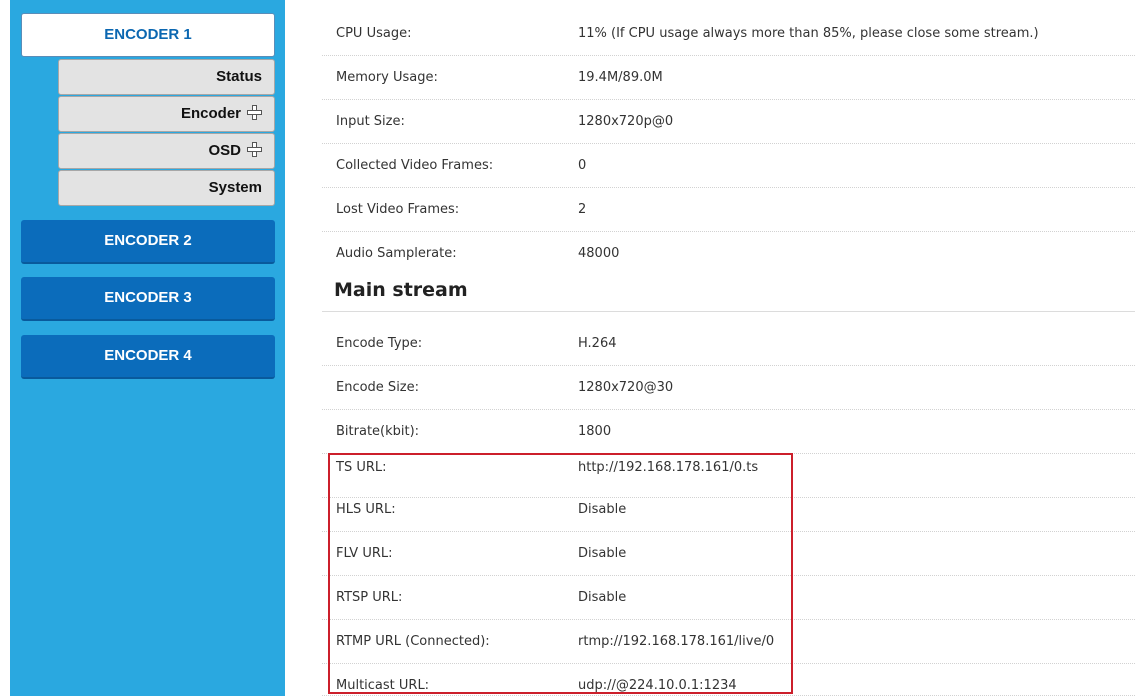  Describe the element at coordinates (239, 76) in the screenshot. I see `submenu-status-label: Status` at that location.